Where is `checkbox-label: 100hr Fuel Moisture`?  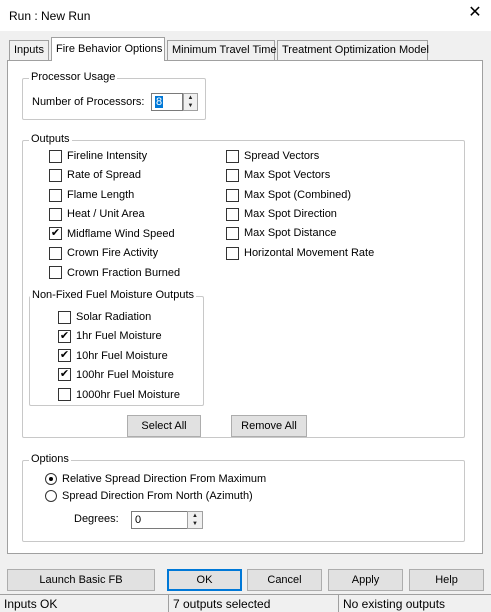
checkbox-label: 100hr Fuel Moisture is located at coordinates (125, 375).